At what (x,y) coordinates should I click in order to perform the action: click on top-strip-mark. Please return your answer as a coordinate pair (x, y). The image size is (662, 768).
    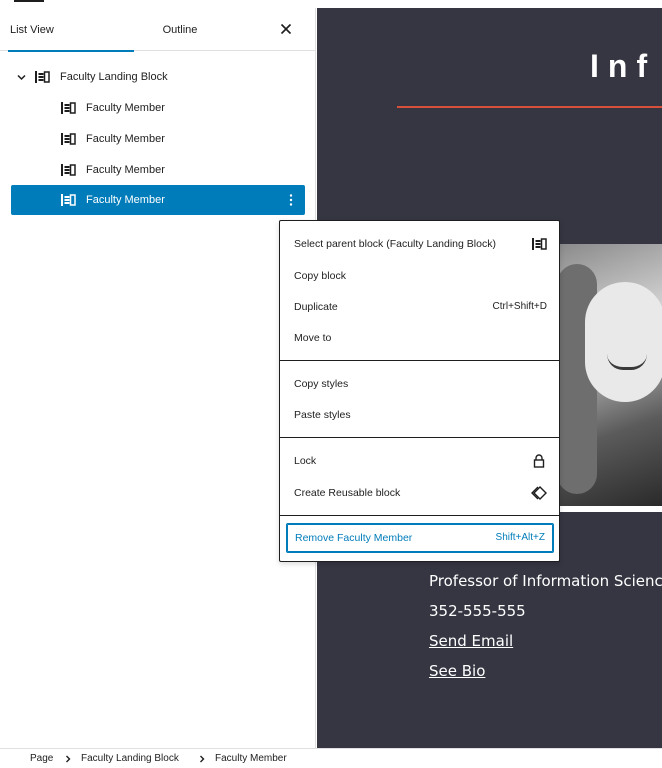
    Looking at the image, I should click on (29, 1).